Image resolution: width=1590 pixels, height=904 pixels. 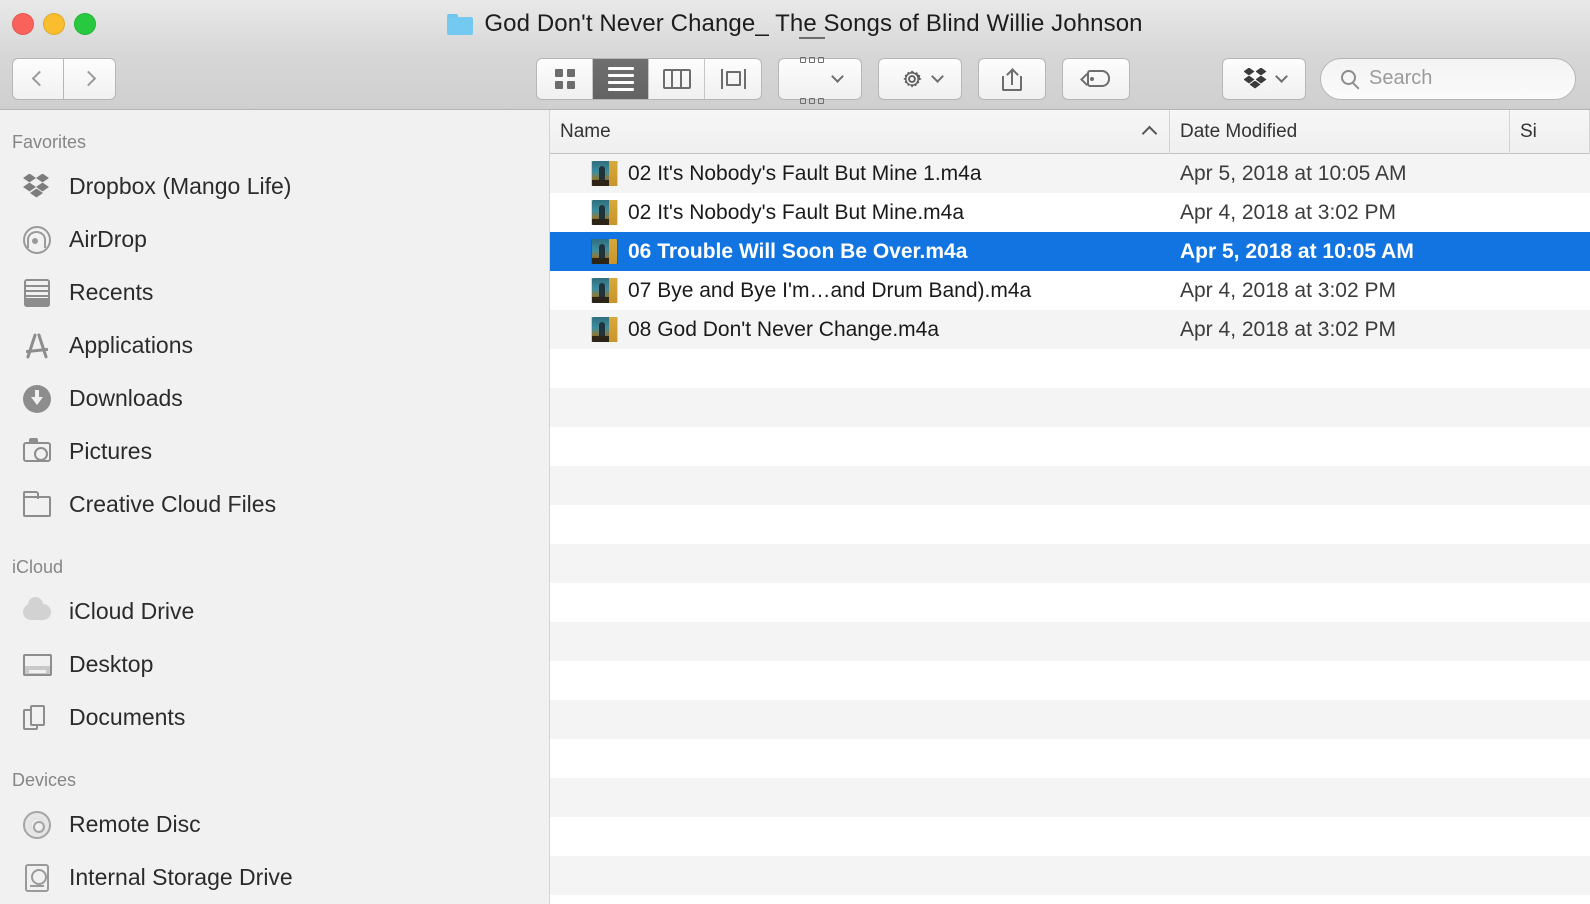 What do you see at coordinates (131, 345) in the screenshot?
I see `sidebar-item-label: Applications` at bounding box center [131, 345].